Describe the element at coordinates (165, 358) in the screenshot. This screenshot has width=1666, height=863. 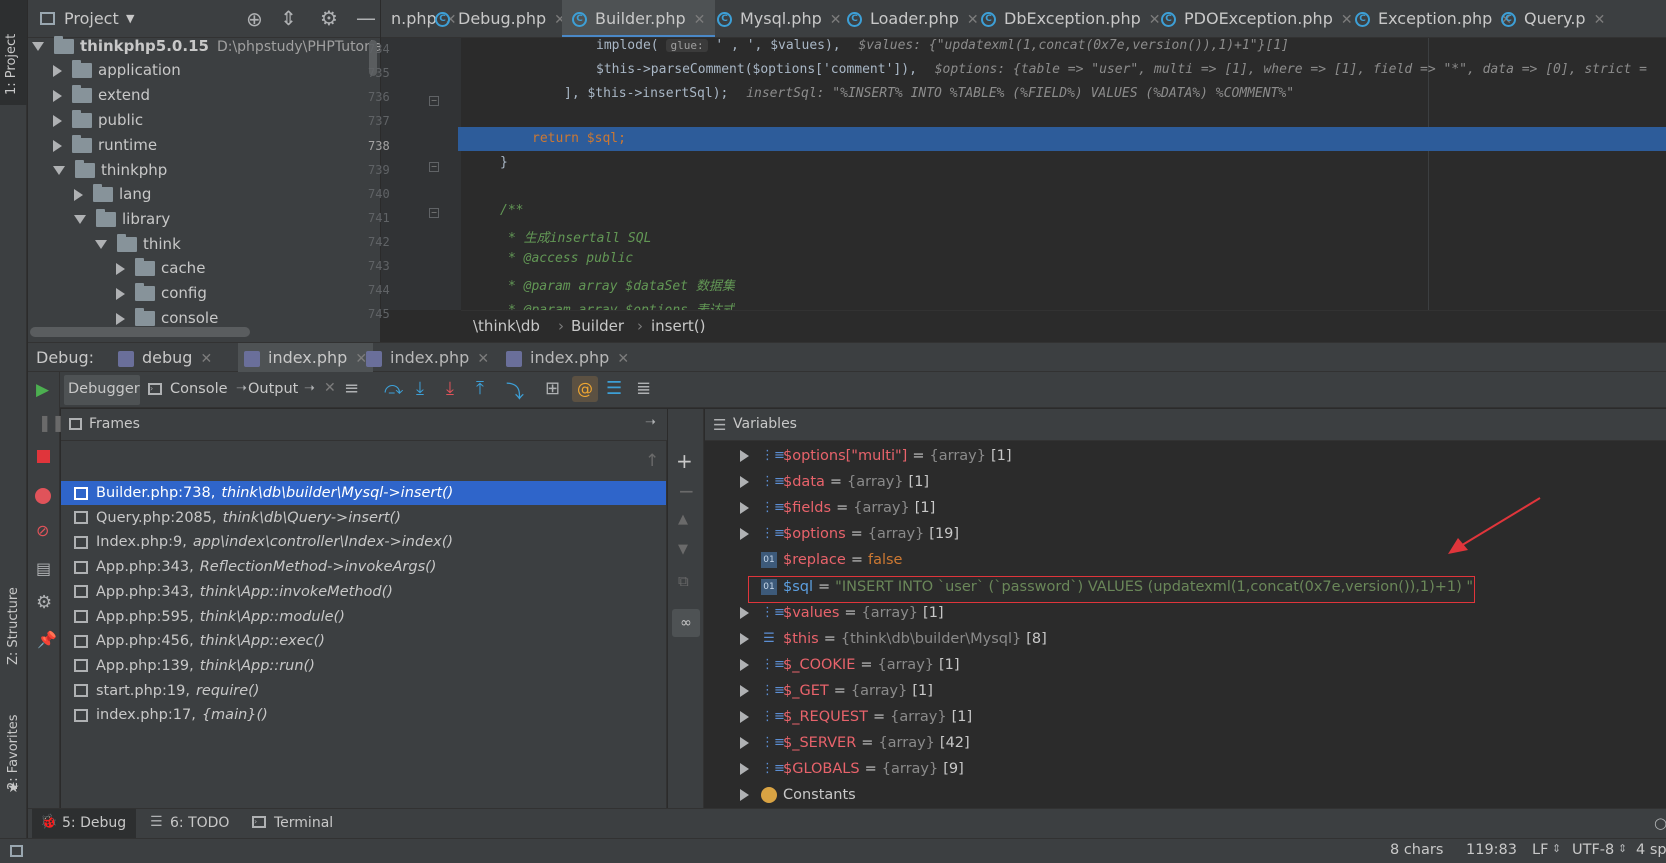
I see `debug-session-tab: debug ✕` at that location.